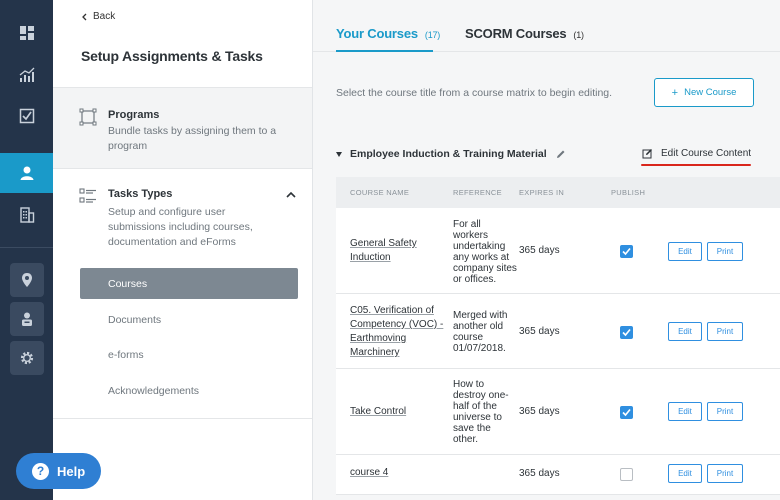  Describe the element at coordinates (27, 280) in the screenshot. I see `location-icon` at that location.